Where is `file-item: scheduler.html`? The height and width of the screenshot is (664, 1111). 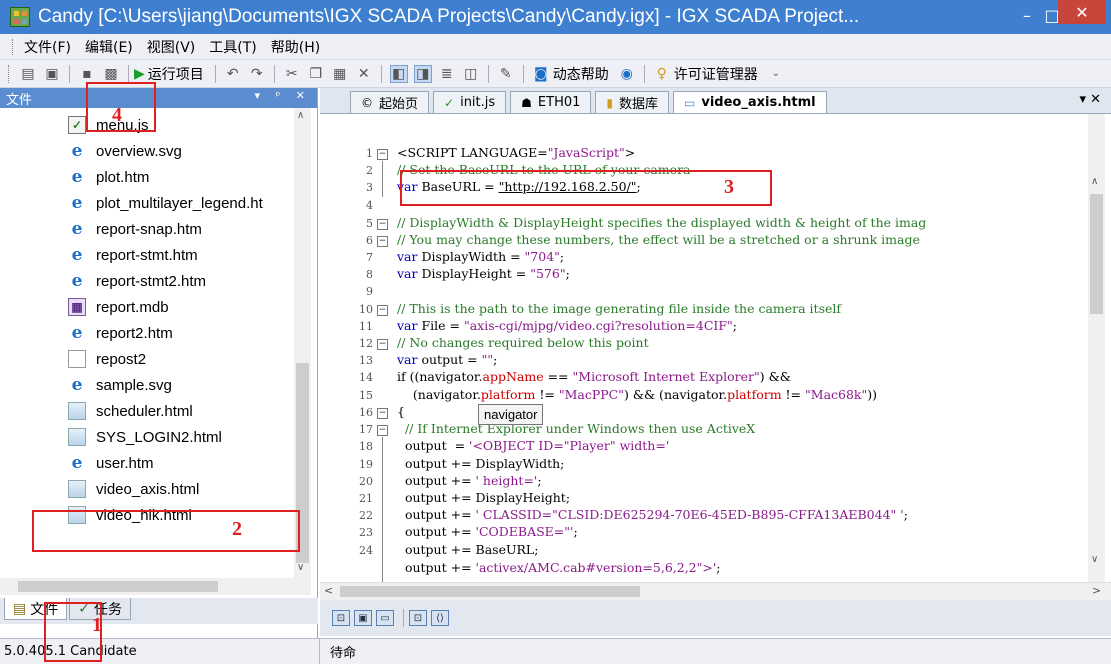
file-item: scheduler.html is located at coordinates (130, 411).